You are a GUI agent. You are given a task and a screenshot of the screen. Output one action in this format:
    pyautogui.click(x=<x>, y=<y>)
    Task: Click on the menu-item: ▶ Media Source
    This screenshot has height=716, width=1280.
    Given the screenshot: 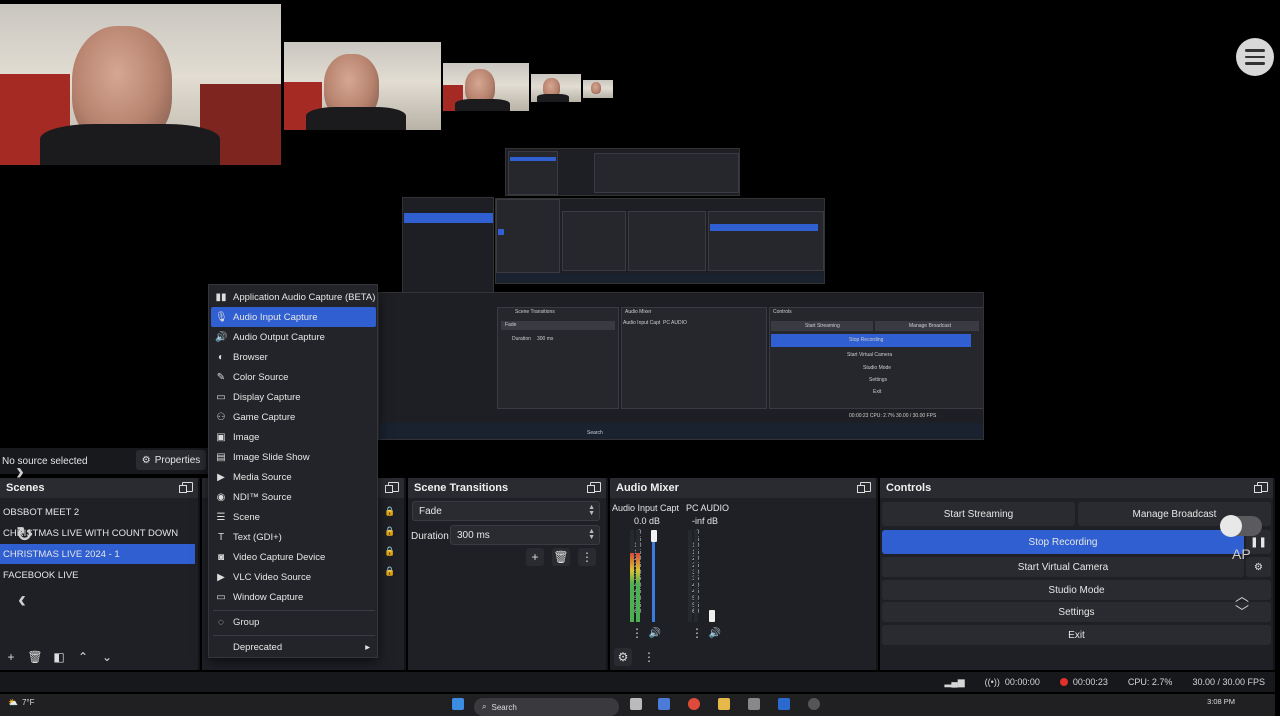 What is the action you would take?
    pyautogui.click(x=293, y=477)
    